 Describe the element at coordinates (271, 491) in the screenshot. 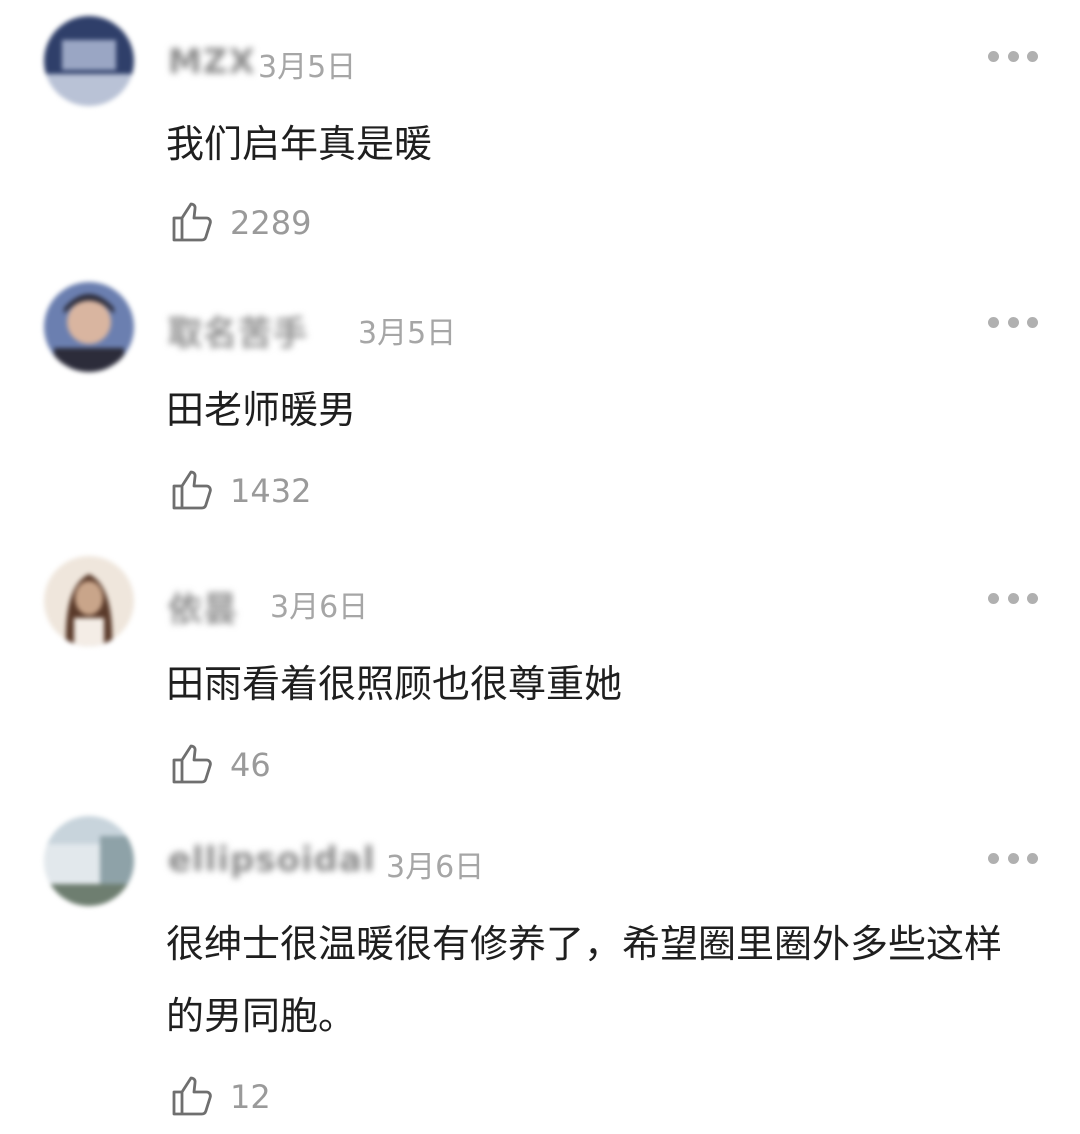

I see `like-count: 1432` at that location.